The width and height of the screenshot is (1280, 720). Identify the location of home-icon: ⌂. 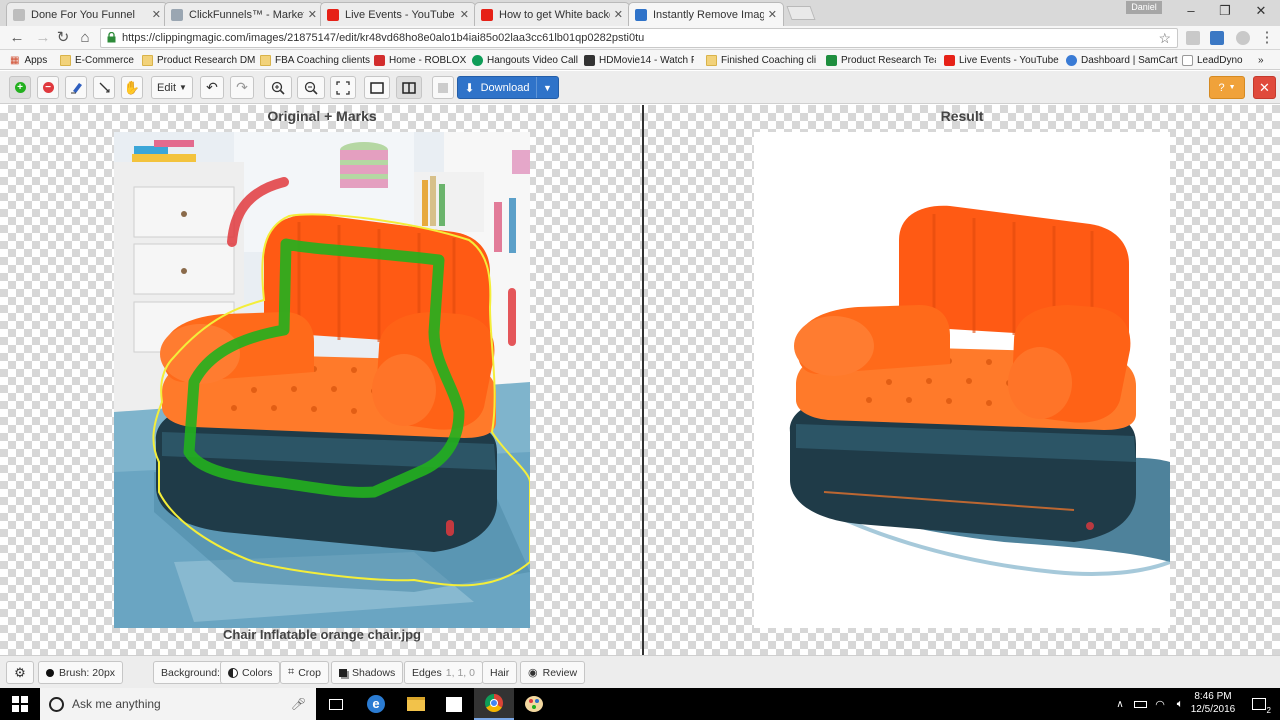
(85, 38).